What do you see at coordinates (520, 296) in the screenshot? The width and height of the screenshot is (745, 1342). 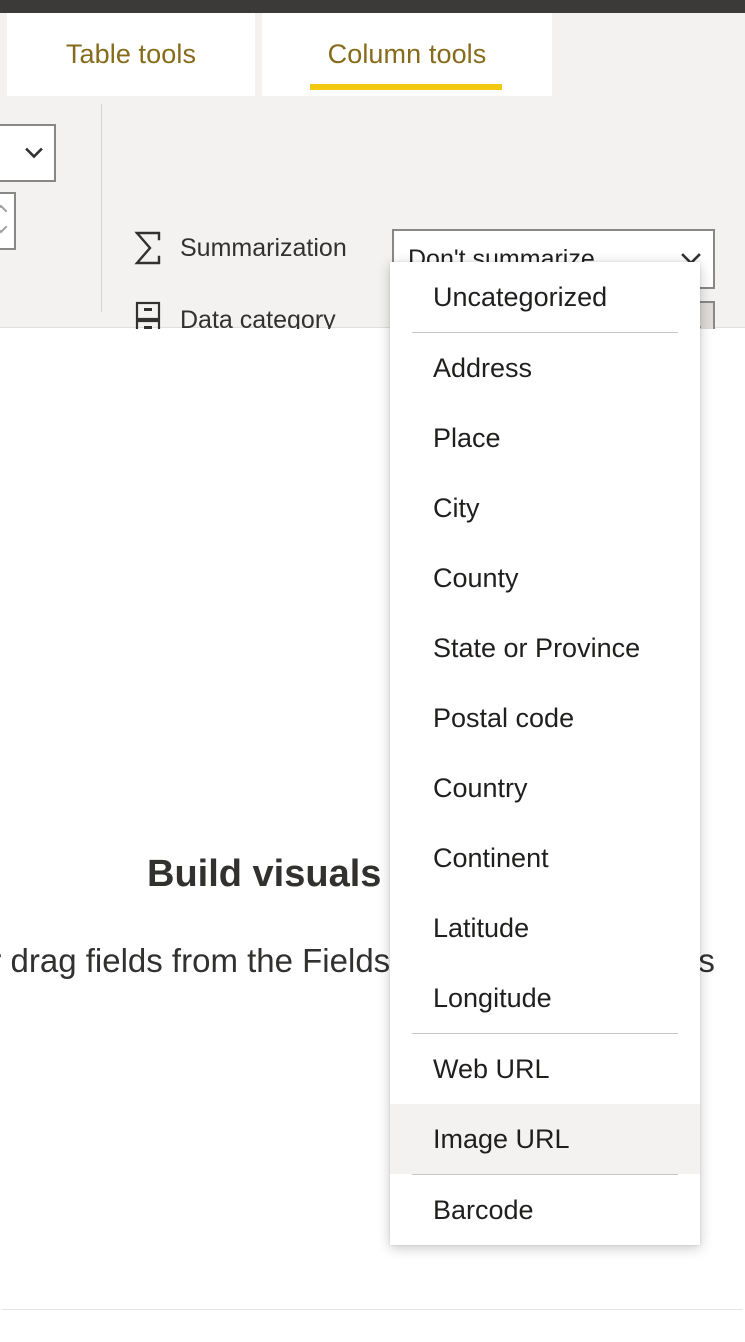 I see `menu-item-label: Uncategorized` at bounding box center [520, 296].